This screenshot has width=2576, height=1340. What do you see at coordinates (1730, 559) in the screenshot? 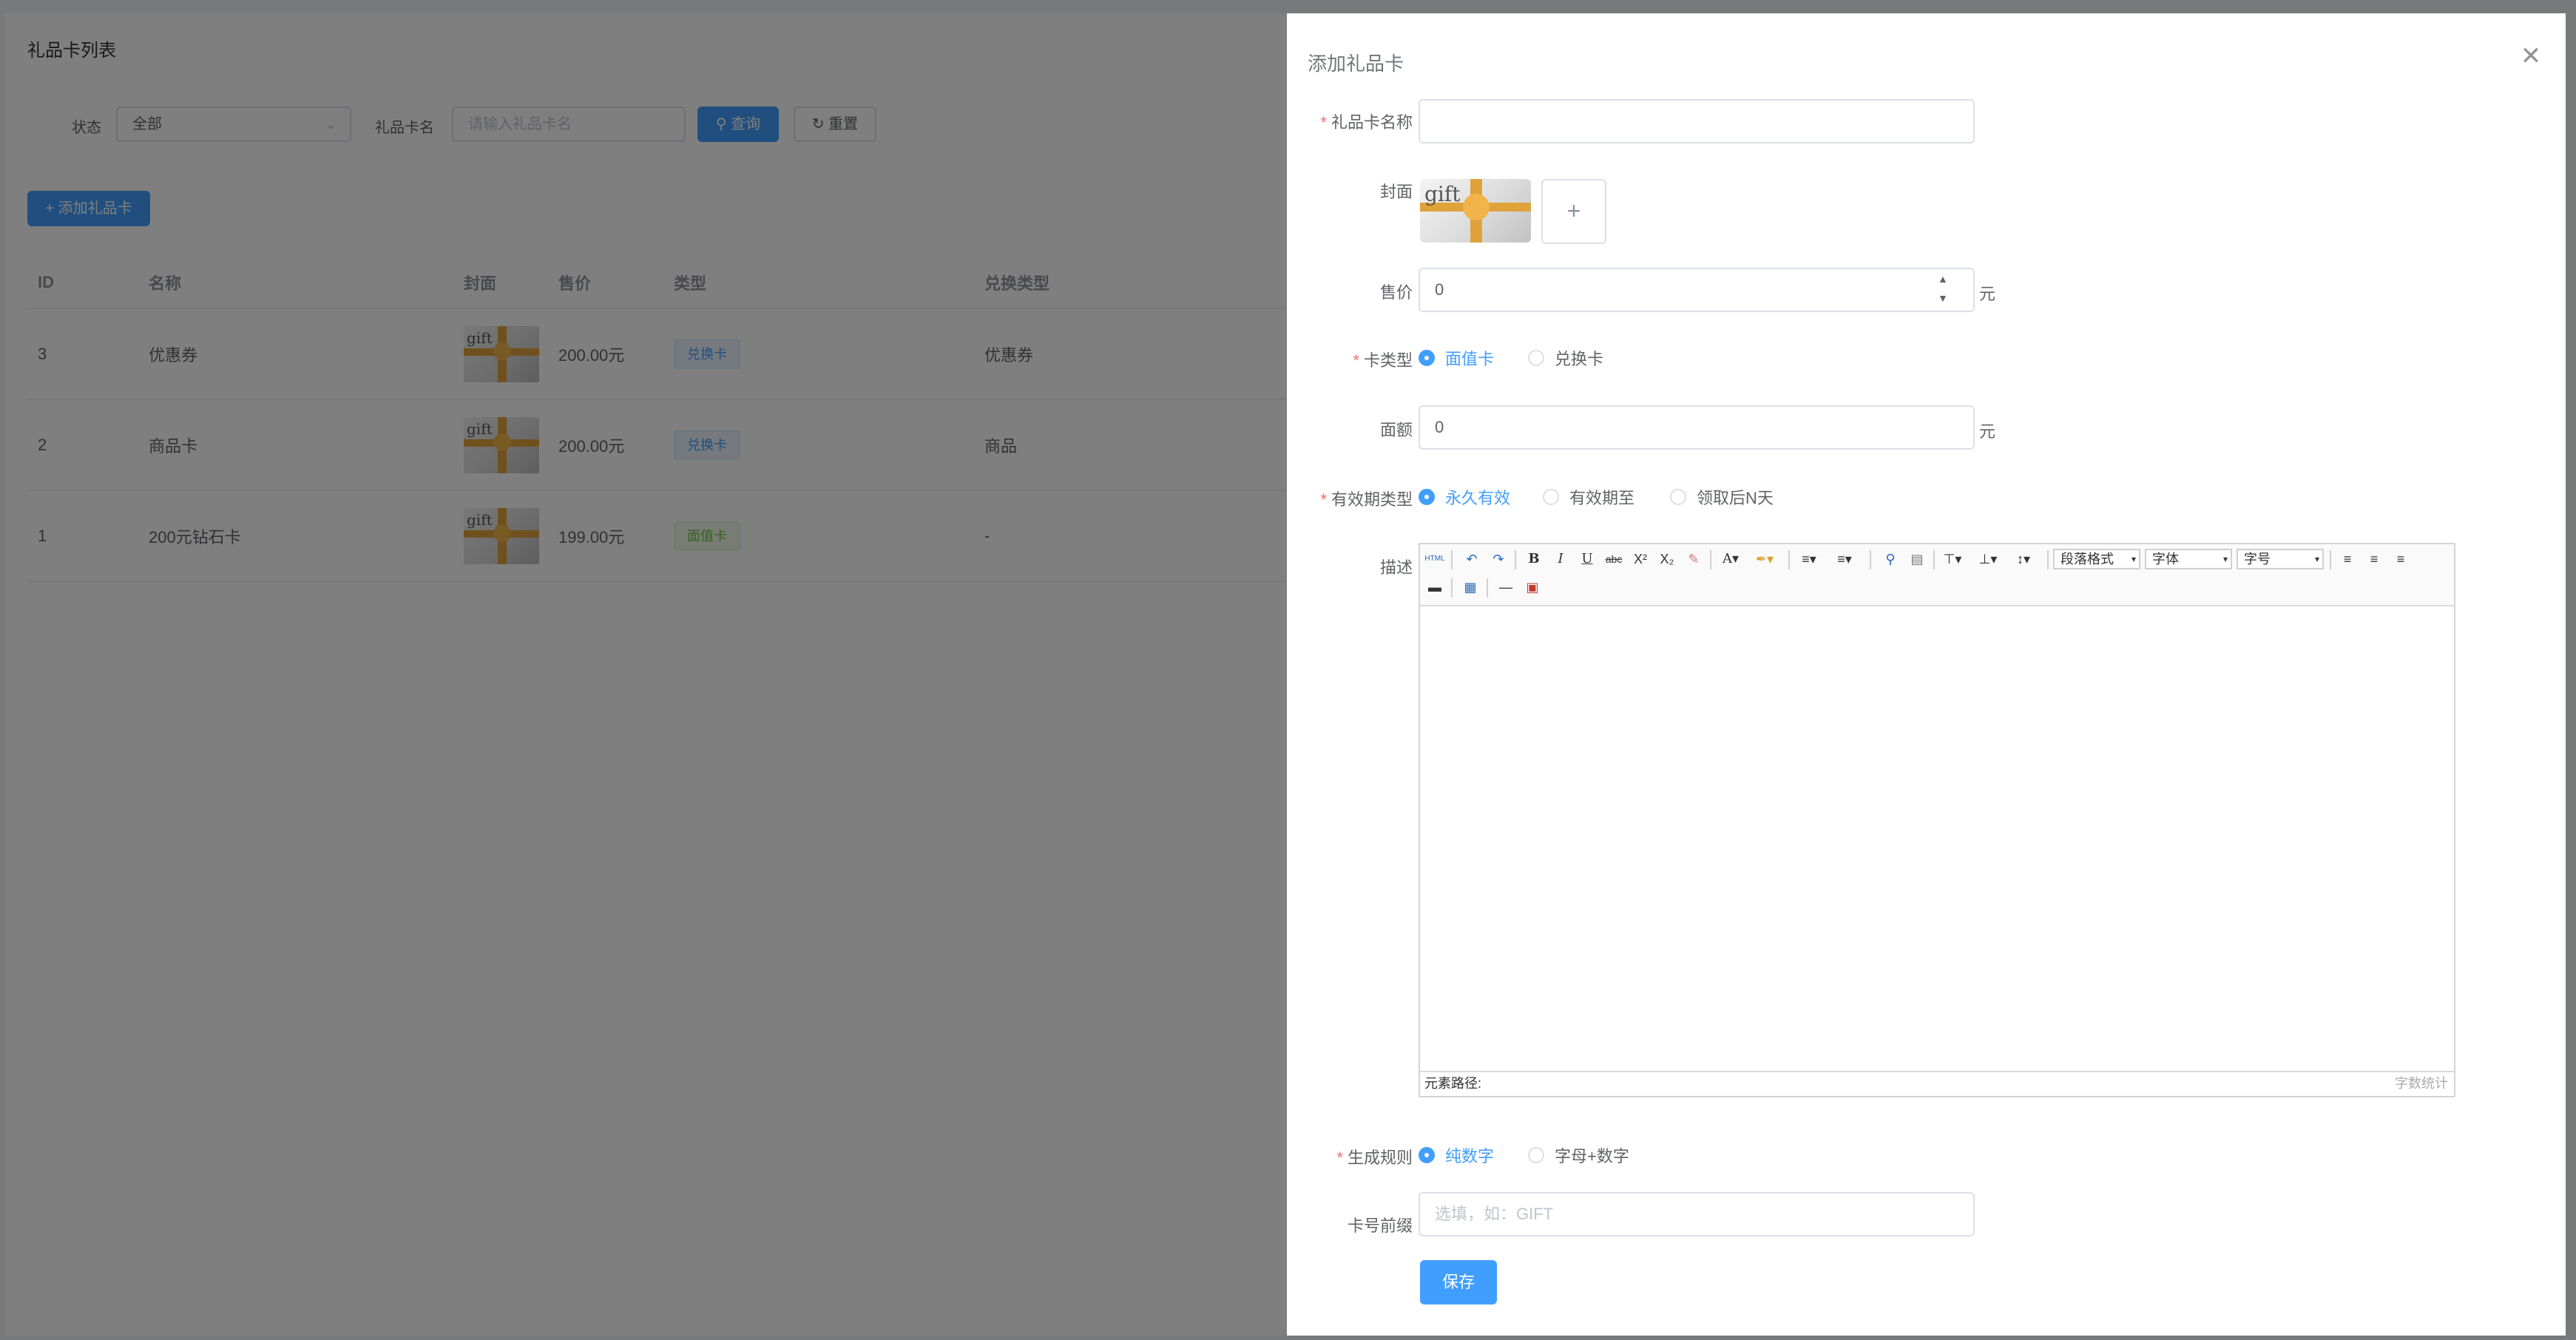
I see `font-color-icon: A▾` at bounding box center [1730, 559].